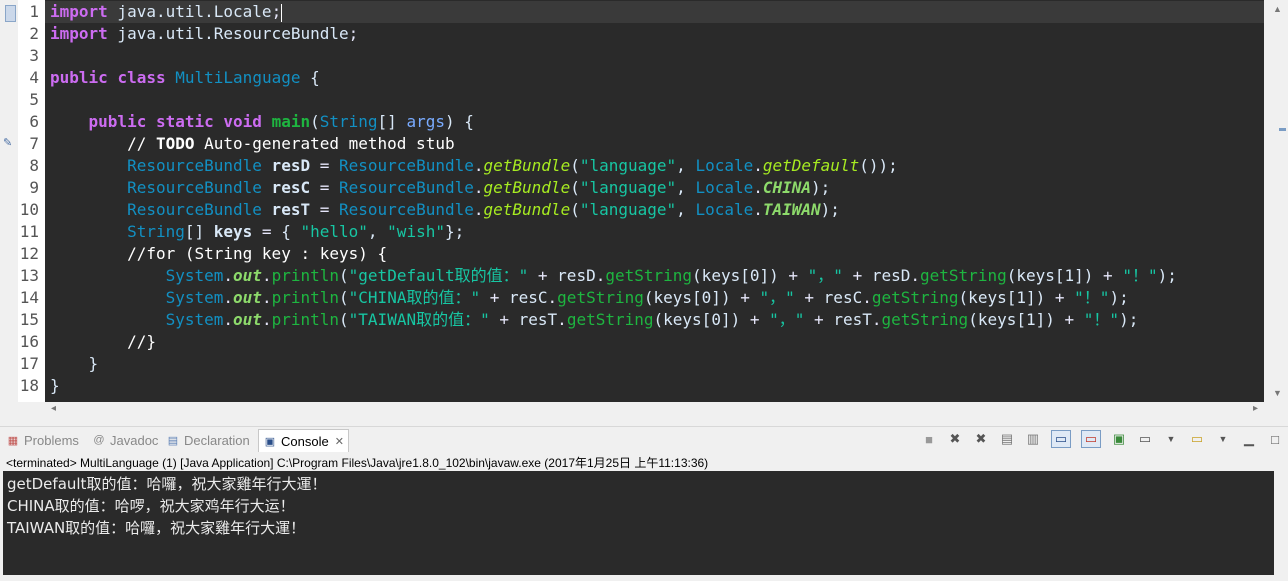 Image resolution: width=1288 pixels, height=581 pixels. I want to click on class-name: MultiLanguage, so click(238, 77).